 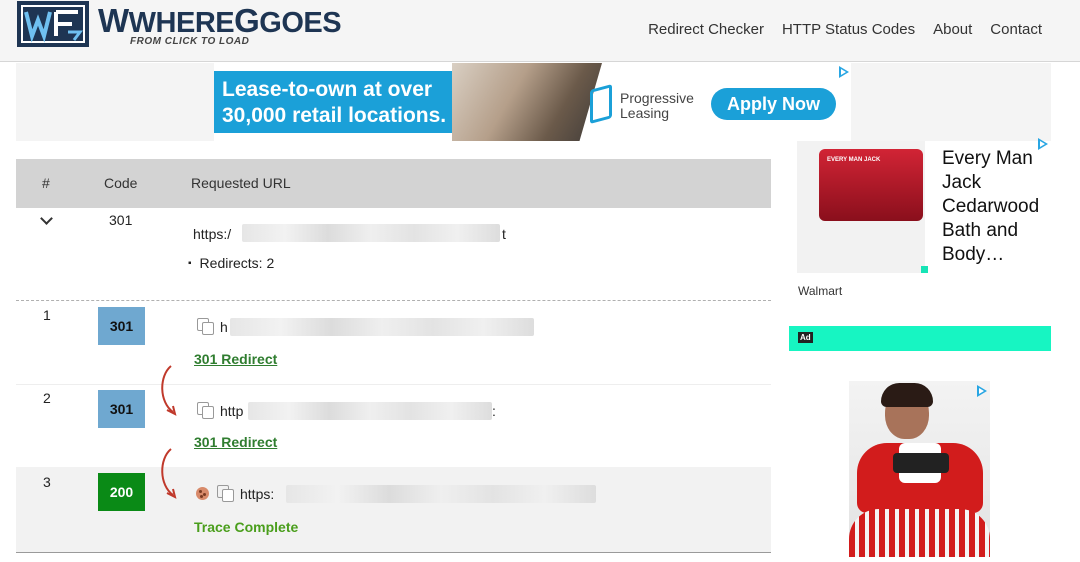 What do you see at coordinates (47, 315) in the screenshot?
I see `hop-number: 1` at bounding box center [47, 315].